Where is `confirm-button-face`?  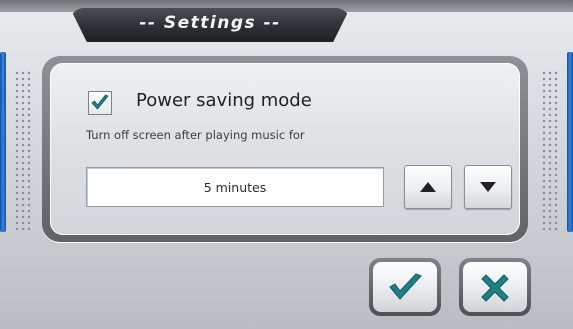
confirm-button-face is located at coordinates (405, 287).